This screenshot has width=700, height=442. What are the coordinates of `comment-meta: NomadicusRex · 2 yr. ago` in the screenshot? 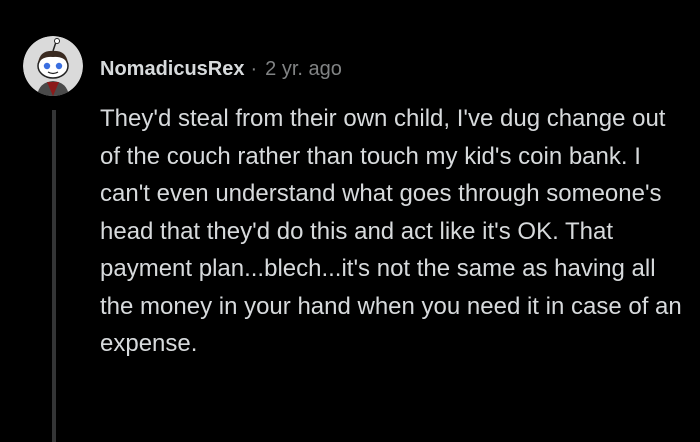 It's located at (221, 69).